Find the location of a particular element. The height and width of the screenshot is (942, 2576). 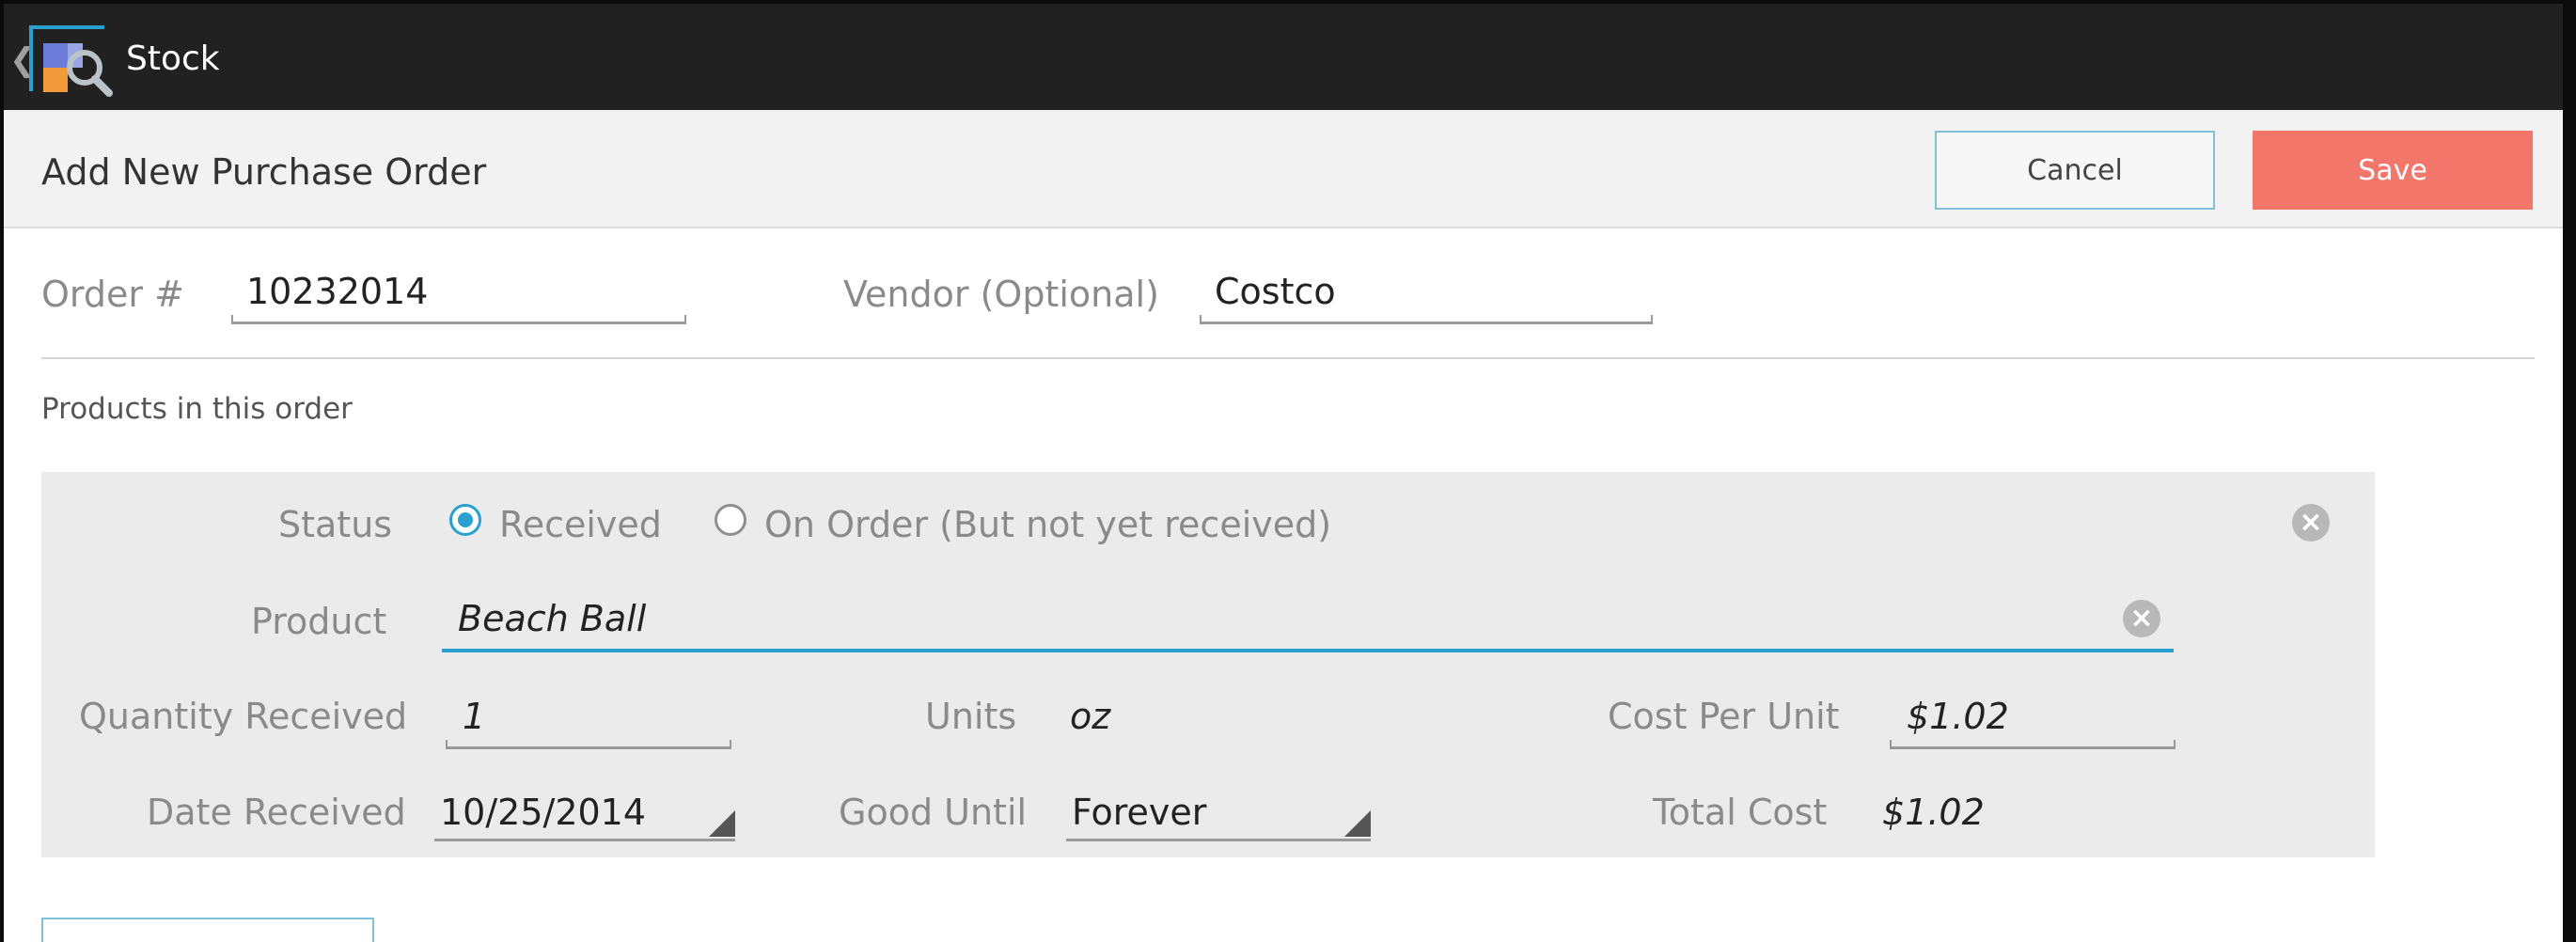

product-underline is located at coordinates (1308, 650).